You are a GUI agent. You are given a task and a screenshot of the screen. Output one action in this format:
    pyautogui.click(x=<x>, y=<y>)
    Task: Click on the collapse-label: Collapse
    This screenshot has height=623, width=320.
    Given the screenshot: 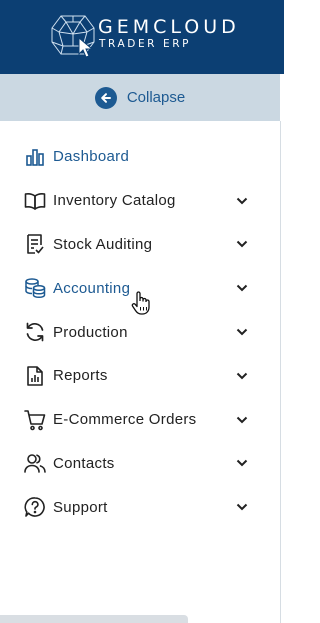 What is the action you would take?
    pyautogui.click(x=156, y=97)
    